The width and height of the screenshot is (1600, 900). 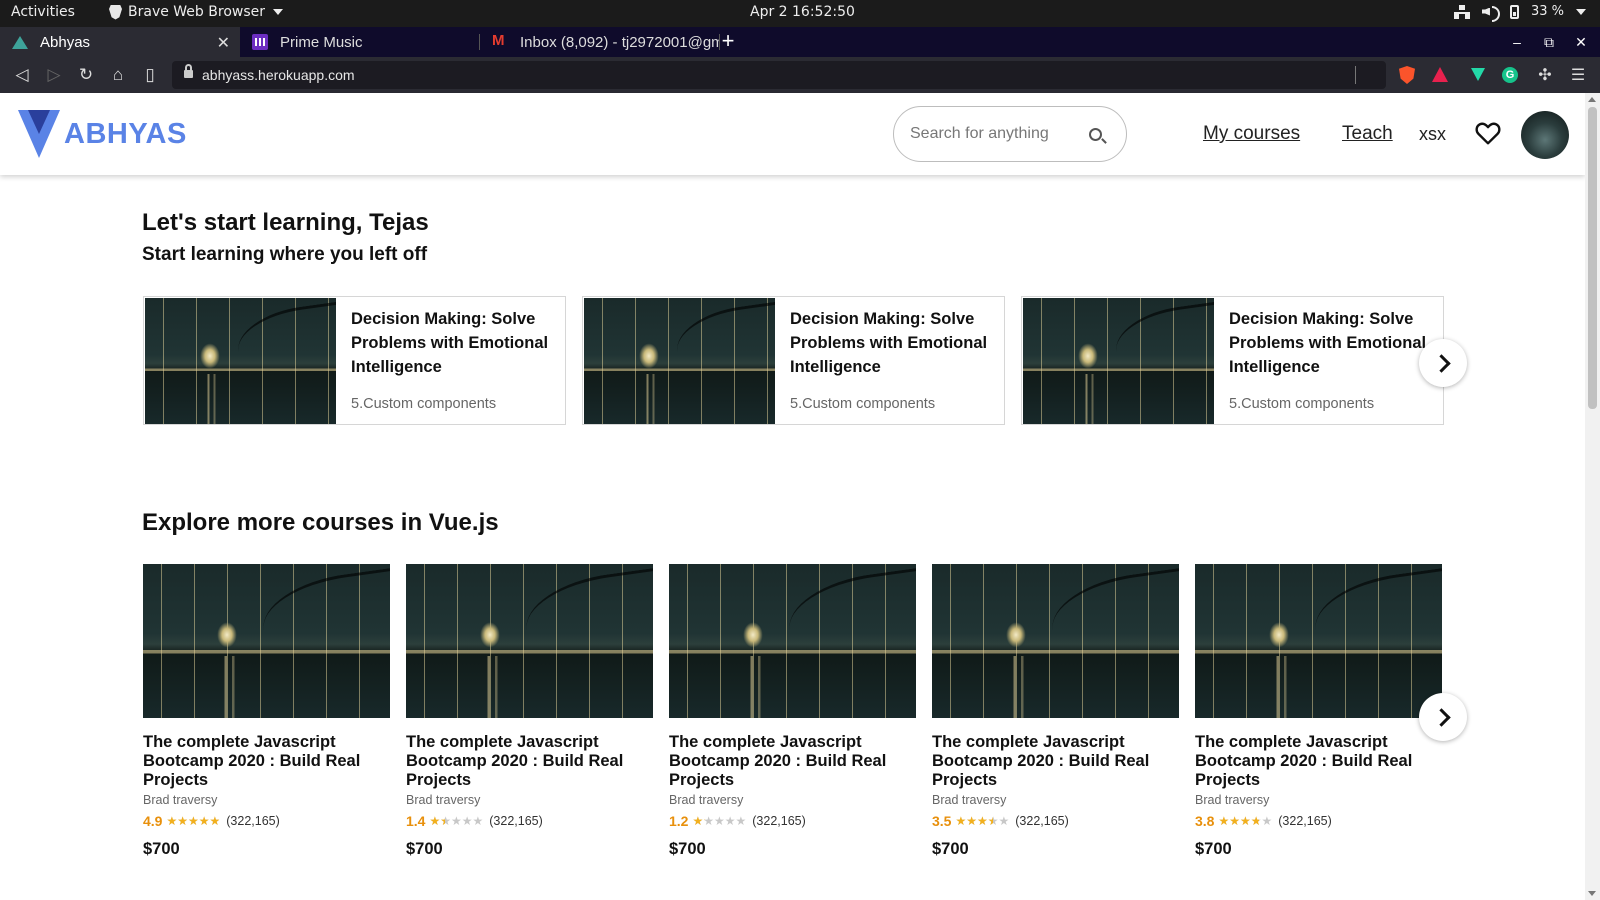 I want to click on activities-button: Activities, so click(x=43, y=12).